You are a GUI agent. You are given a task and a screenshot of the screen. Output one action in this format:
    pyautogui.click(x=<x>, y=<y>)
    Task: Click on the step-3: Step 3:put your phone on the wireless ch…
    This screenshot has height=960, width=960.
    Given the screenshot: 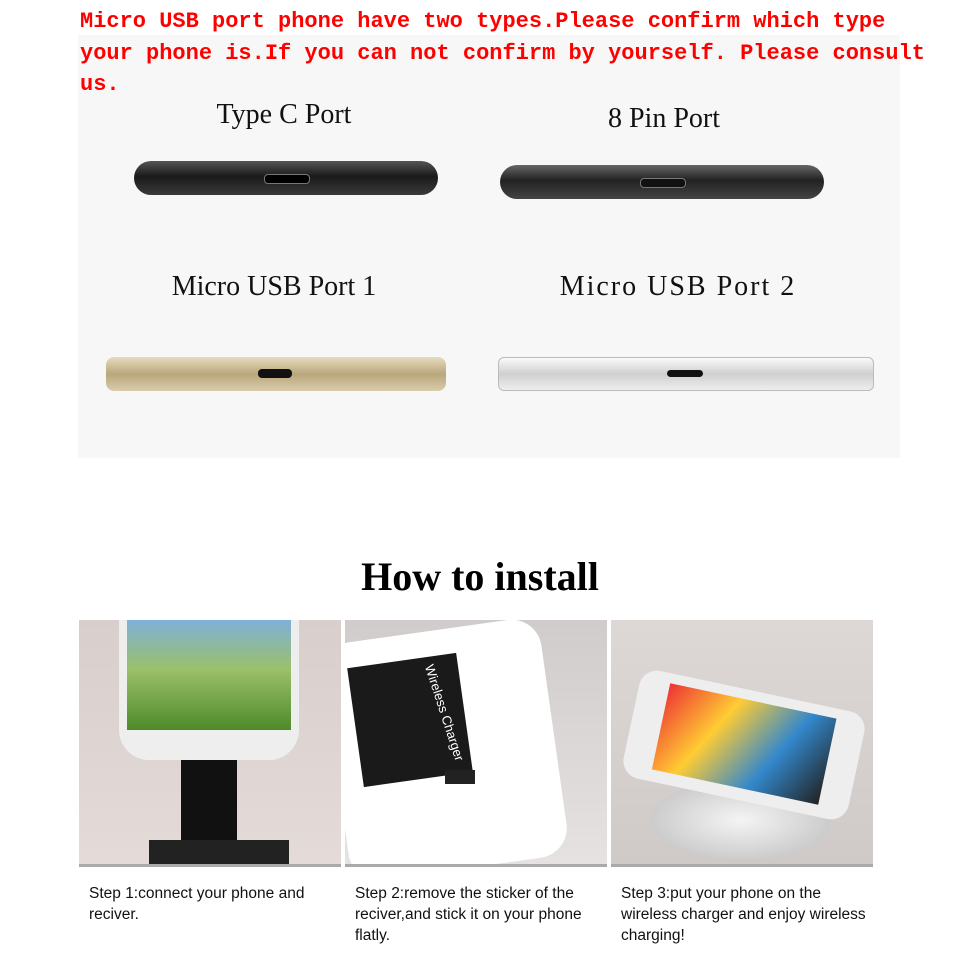 What is the action you would take?
    pyautogui.click(x=742, y=783)
    